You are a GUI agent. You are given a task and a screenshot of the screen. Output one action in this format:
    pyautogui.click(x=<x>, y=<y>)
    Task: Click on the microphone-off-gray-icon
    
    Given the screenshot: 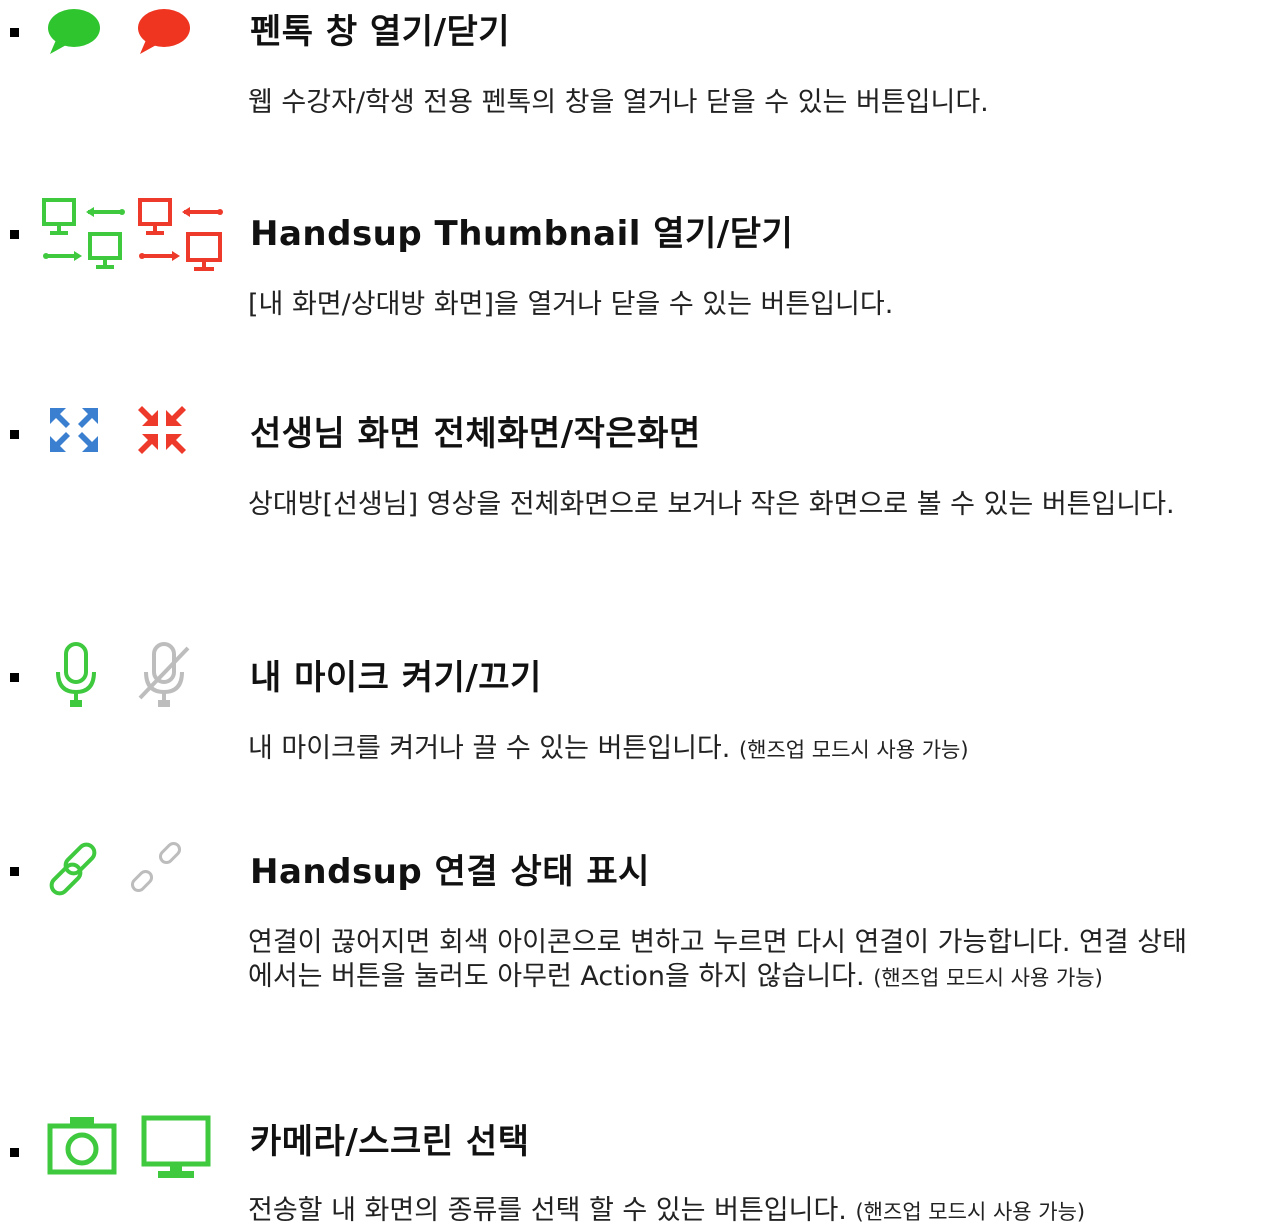 What is the action you would take?
    pyautogui.click(x=164, y=676)
    